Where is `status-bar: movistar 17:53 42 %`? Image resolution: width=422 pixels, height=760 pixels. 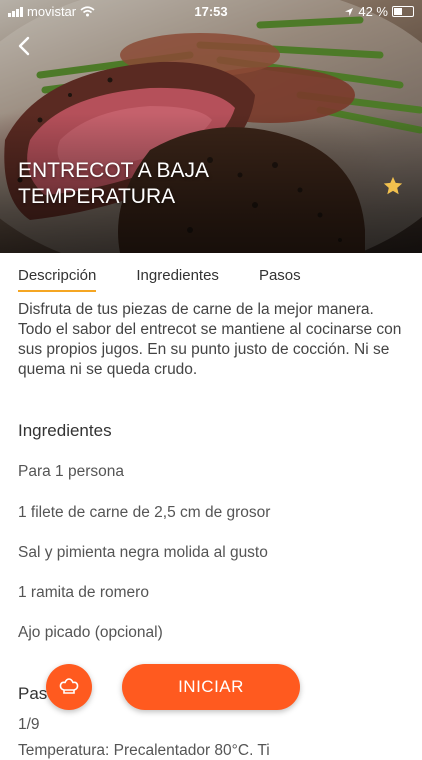 status-bar: movistar 17:53 42 % is located at coordinates (211, 11).